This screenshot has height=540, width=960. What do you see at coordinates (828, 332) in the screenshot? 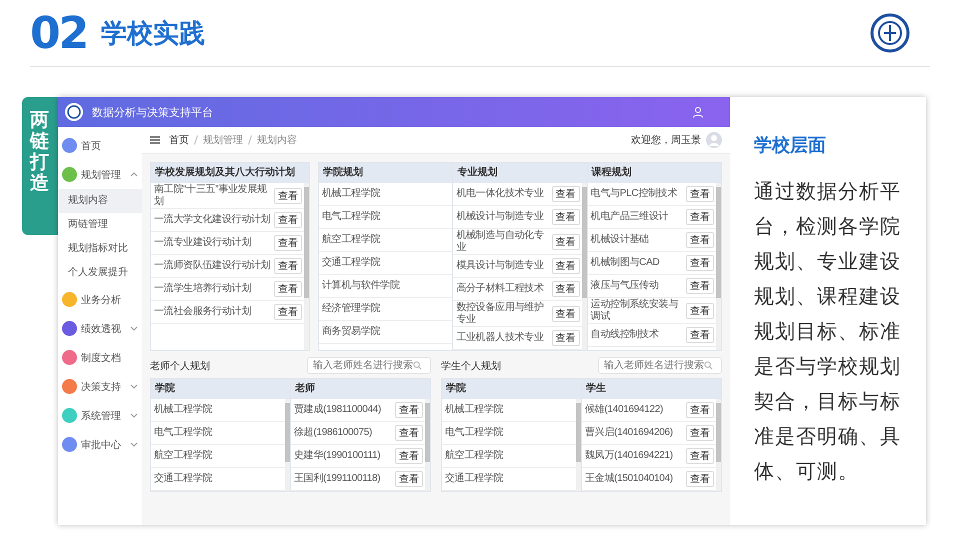
I see `panel-text: 通过数据分析平台，检测各学院规划、专业建设规划、课程建设规划目标、标准是否与学校规划契合，目标与标准是否明确、具体、可测。` at bounding box center [828, 332].